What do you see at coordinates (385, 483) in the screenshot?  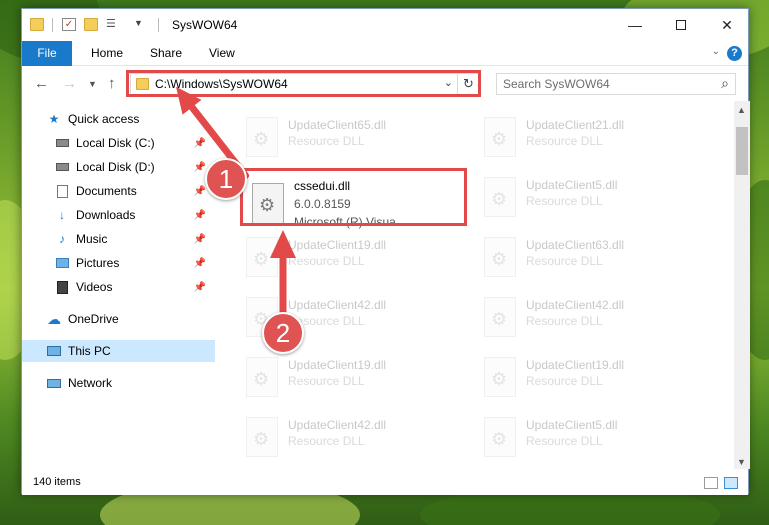 I see `status-bar: 140 items` at bounding box center [385, 483].